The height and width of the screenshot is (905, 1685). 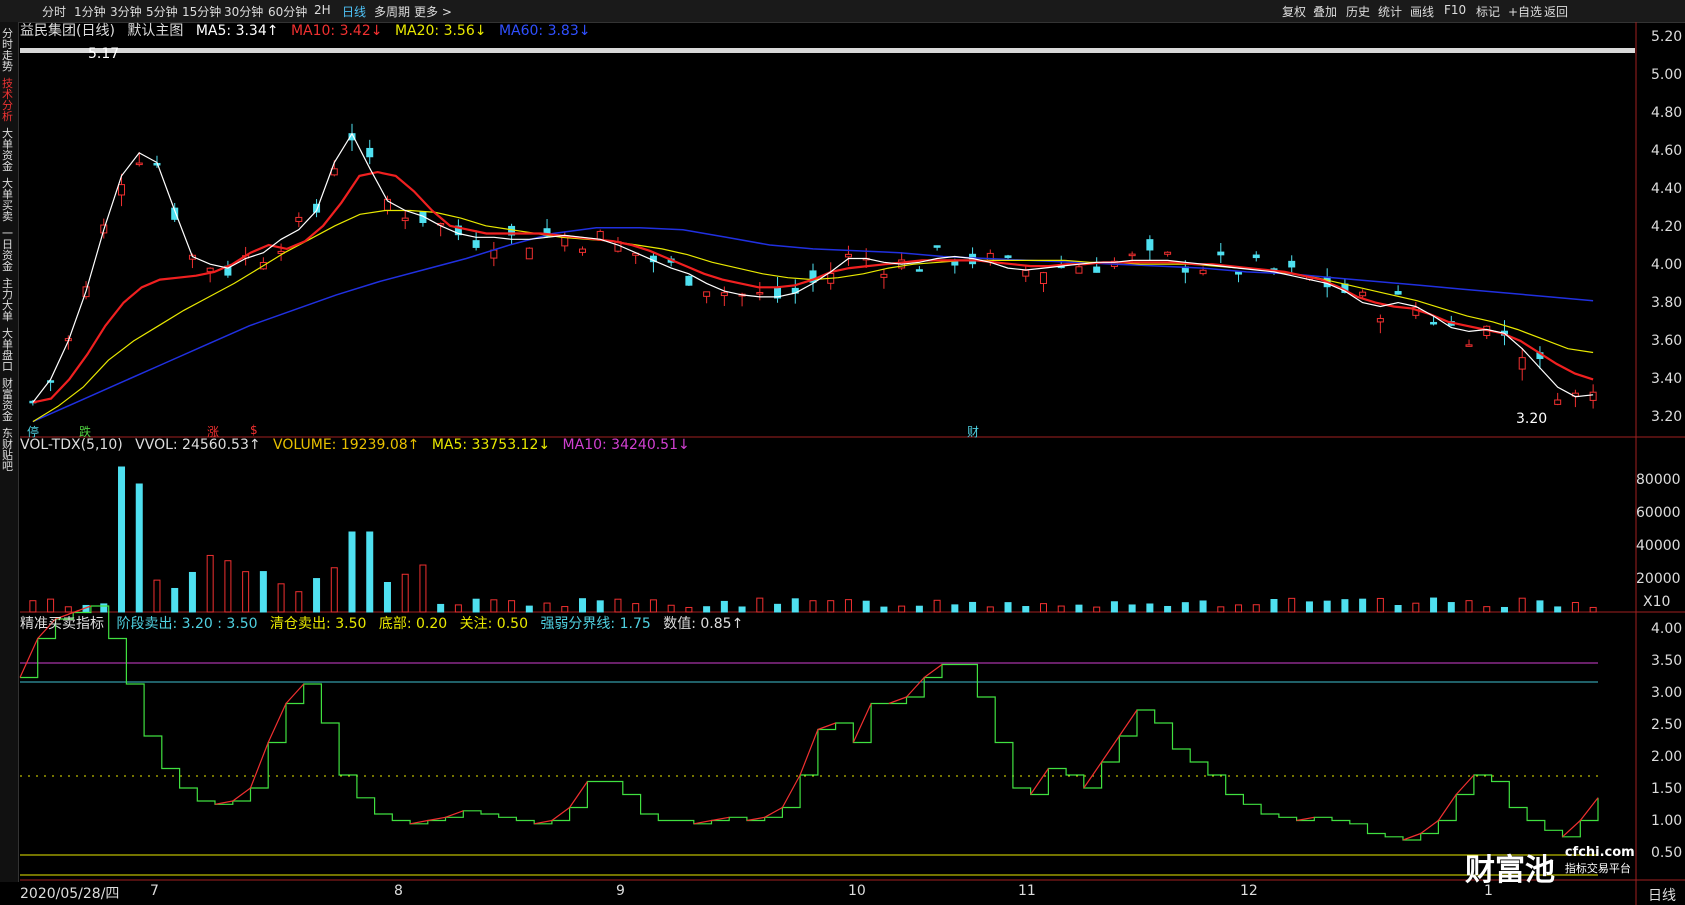 What do you see at coordinates (1027, 891) in the screenshot?
I see `month-label: 11` at bounding box center [1027, 891].